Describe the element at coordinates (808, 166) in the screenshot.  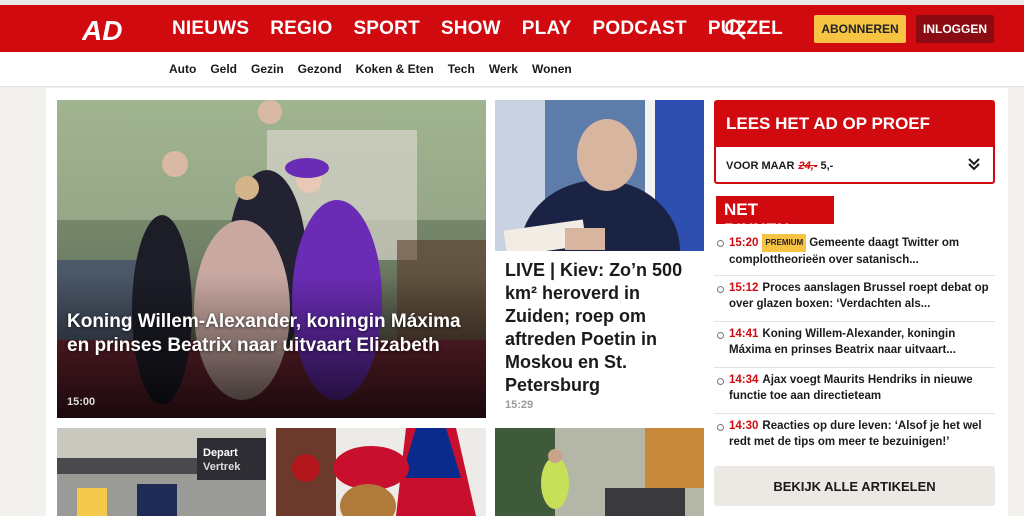
I see `promo-old-price: 24,-` at that location.